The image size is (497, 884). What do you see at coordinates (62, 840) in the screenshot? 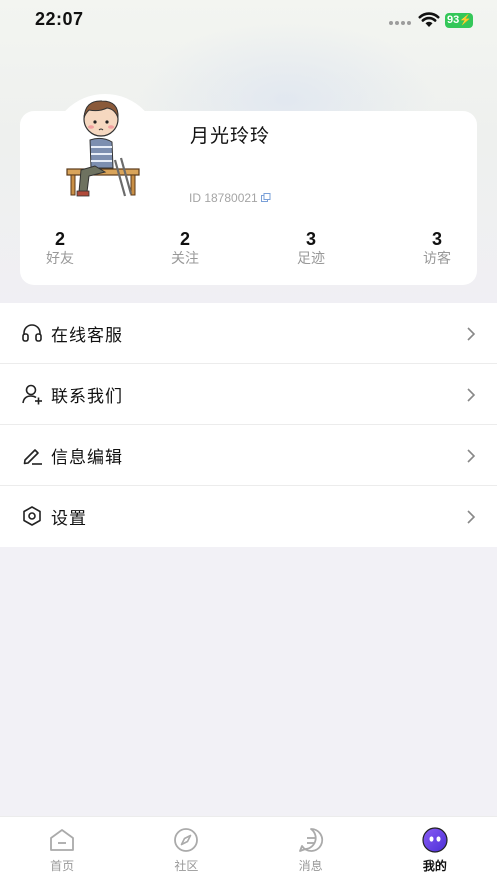
I see `home-icon` at bounding box center [62, 840].